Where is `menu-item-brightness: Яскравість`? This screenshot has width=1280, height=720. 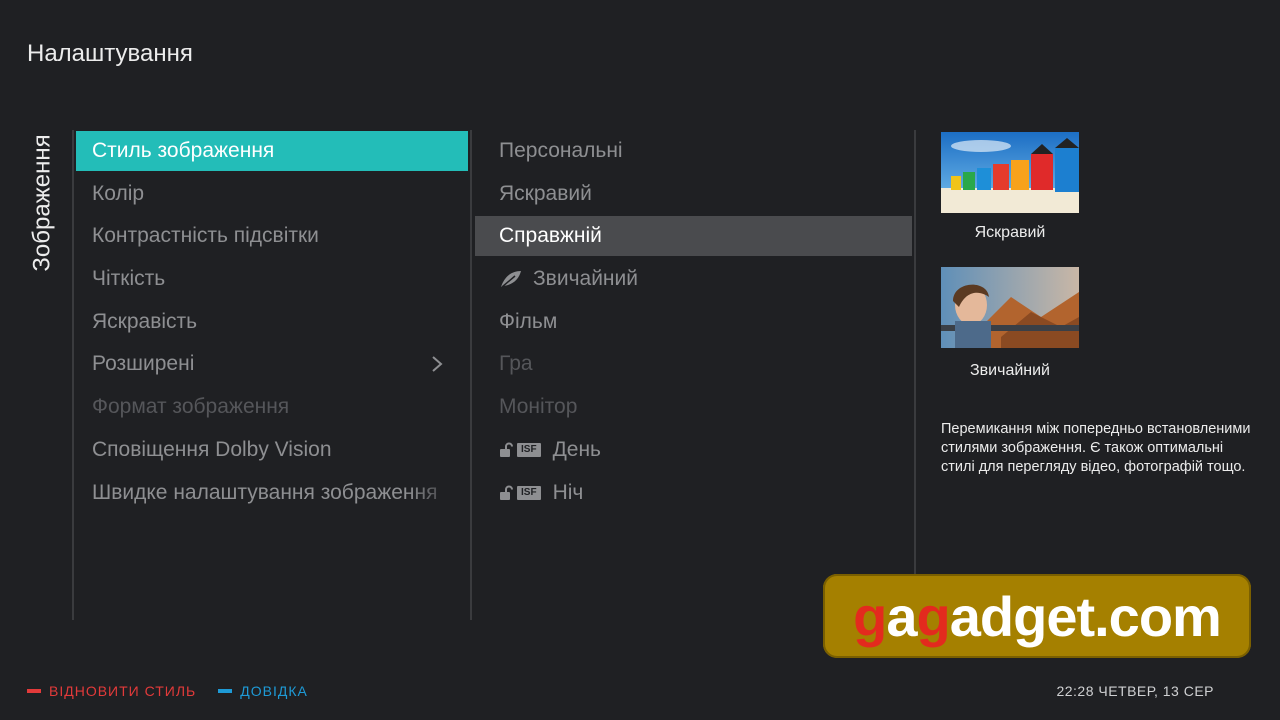
menu-item-brightness: Яскравість is located at coordinates (272, 322).